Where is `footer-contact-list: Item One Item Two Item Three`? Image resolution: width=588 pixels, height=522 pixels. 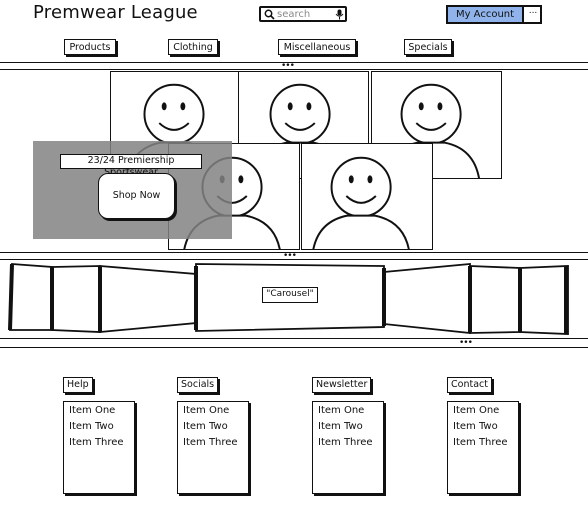 footer-contact-list: Item One Item Two Item Three is located at coordinates (483, 447).